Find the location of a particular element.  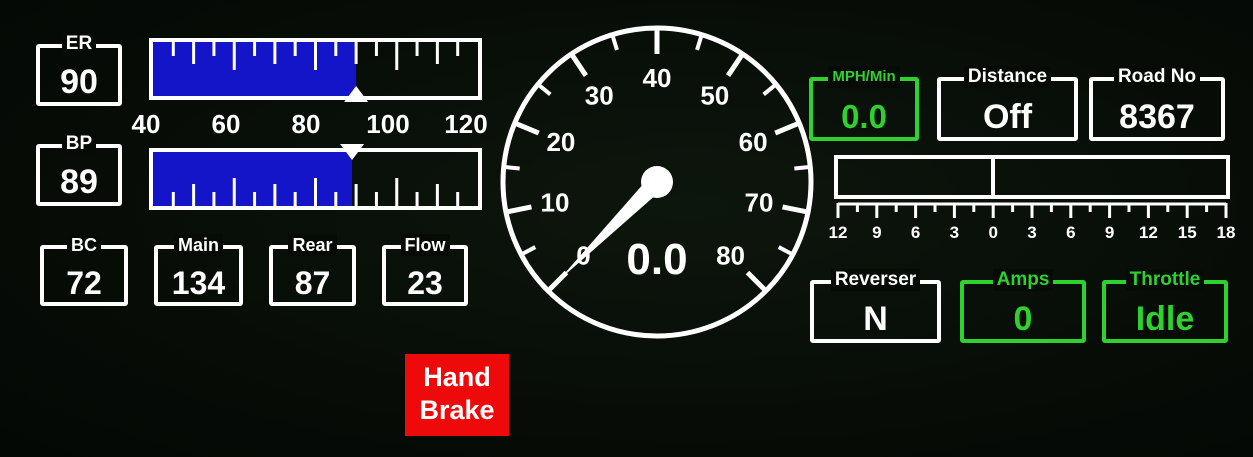

er-value: 90 is located at coordinates (79, 82).